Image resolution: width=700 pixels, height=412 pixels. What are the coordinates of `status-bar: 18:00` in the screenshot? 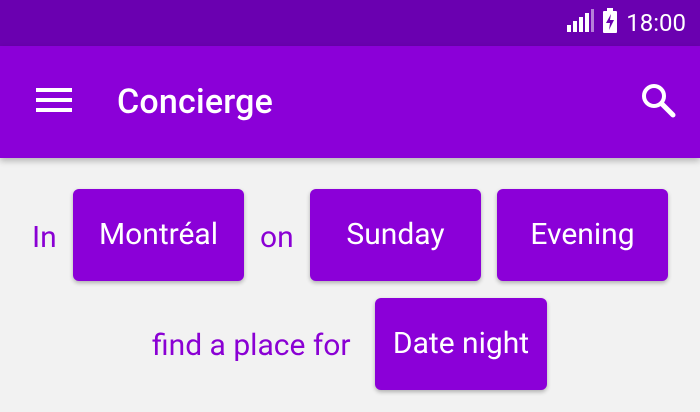 It's located at (350, 23).